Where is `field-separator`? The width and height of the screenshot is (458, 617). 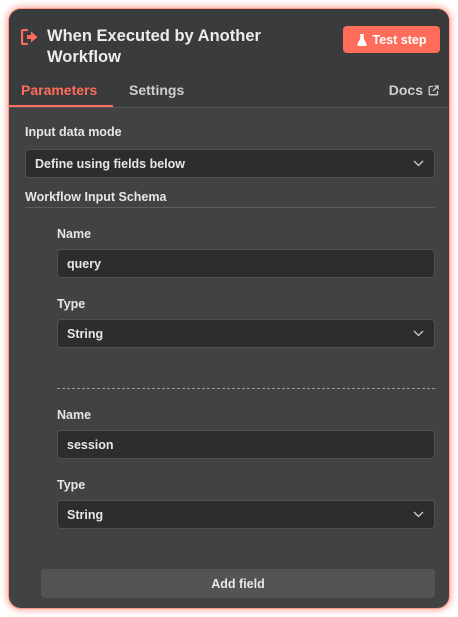
field-separator is located at coordinates (246, 388).